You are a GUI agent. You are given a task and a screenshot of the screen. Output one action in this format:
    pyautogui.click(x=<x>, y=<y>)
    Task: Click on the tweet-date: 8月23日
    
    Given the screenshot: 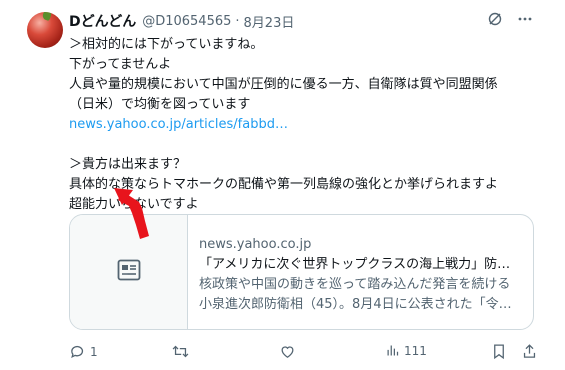 What is the action you would take?
    pyautogui.click(x=269, y=21)
    